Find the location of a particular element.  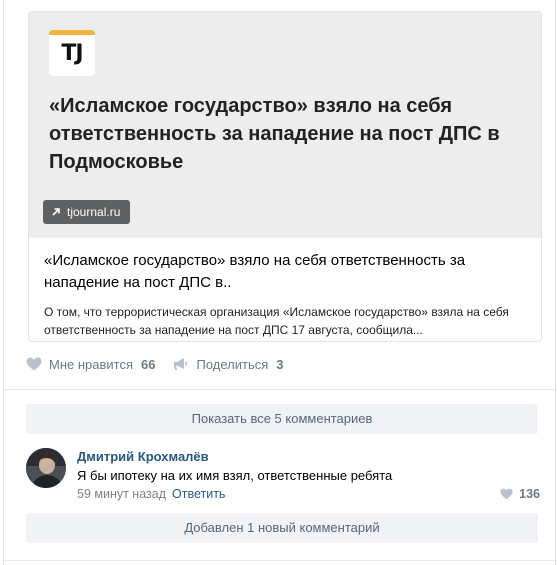

avatar-photo is located at coordinates (46, 468).